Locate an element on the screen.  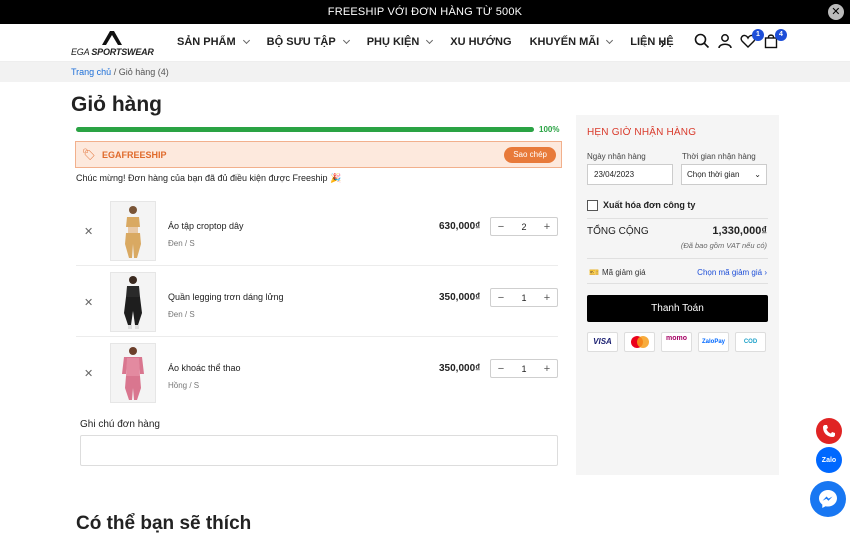
zalopay-icon: ZaloPay is located at coordinates (713, 342).